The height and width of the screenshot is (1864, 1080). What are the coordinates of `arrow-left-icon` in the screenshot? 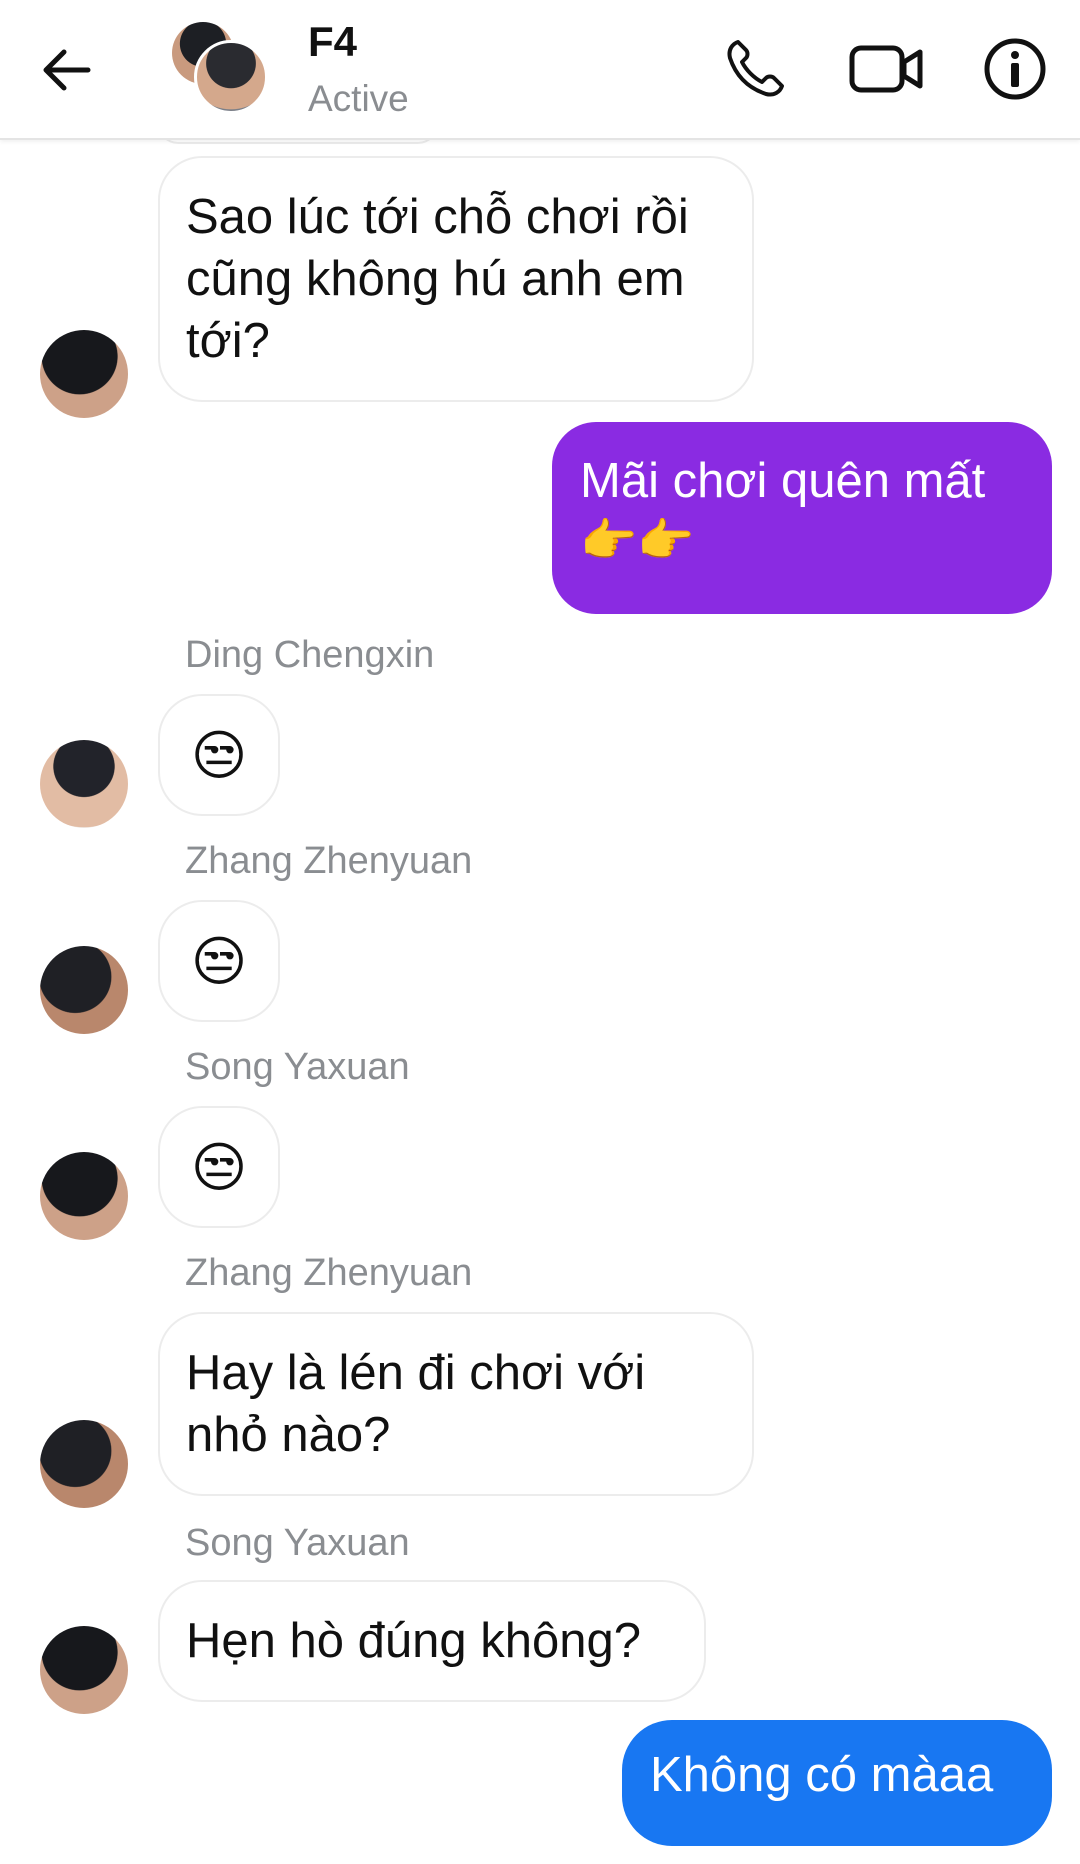 It's located at (68, 70).